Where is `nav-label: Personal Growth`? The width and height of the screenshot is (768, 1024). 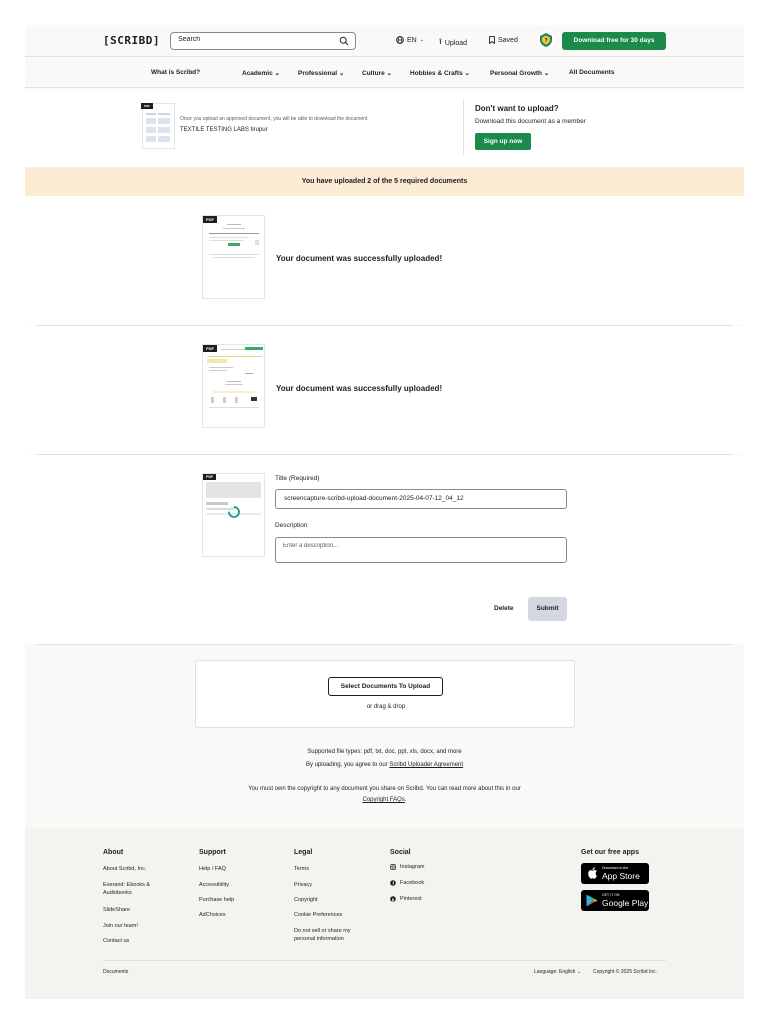 nav-label: Personal Growth is located at coordinates (516, 73).